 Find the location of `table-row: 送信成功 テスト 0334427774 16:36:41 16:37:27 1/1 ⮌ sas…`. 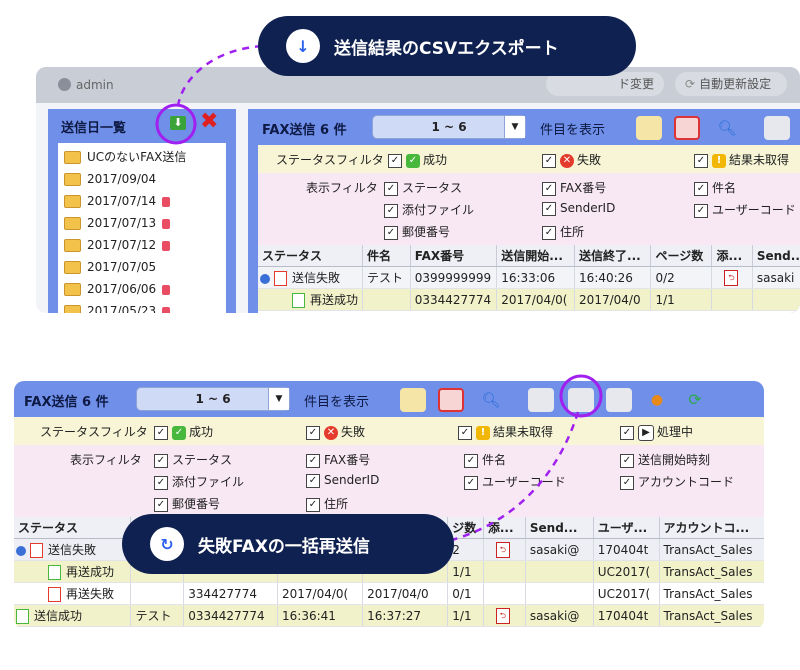

table-row: 送信成功 テスト 0334427774 16:36:41 16:37:27 1/1 ⮌ sas… is located at coordinates (389, 615).